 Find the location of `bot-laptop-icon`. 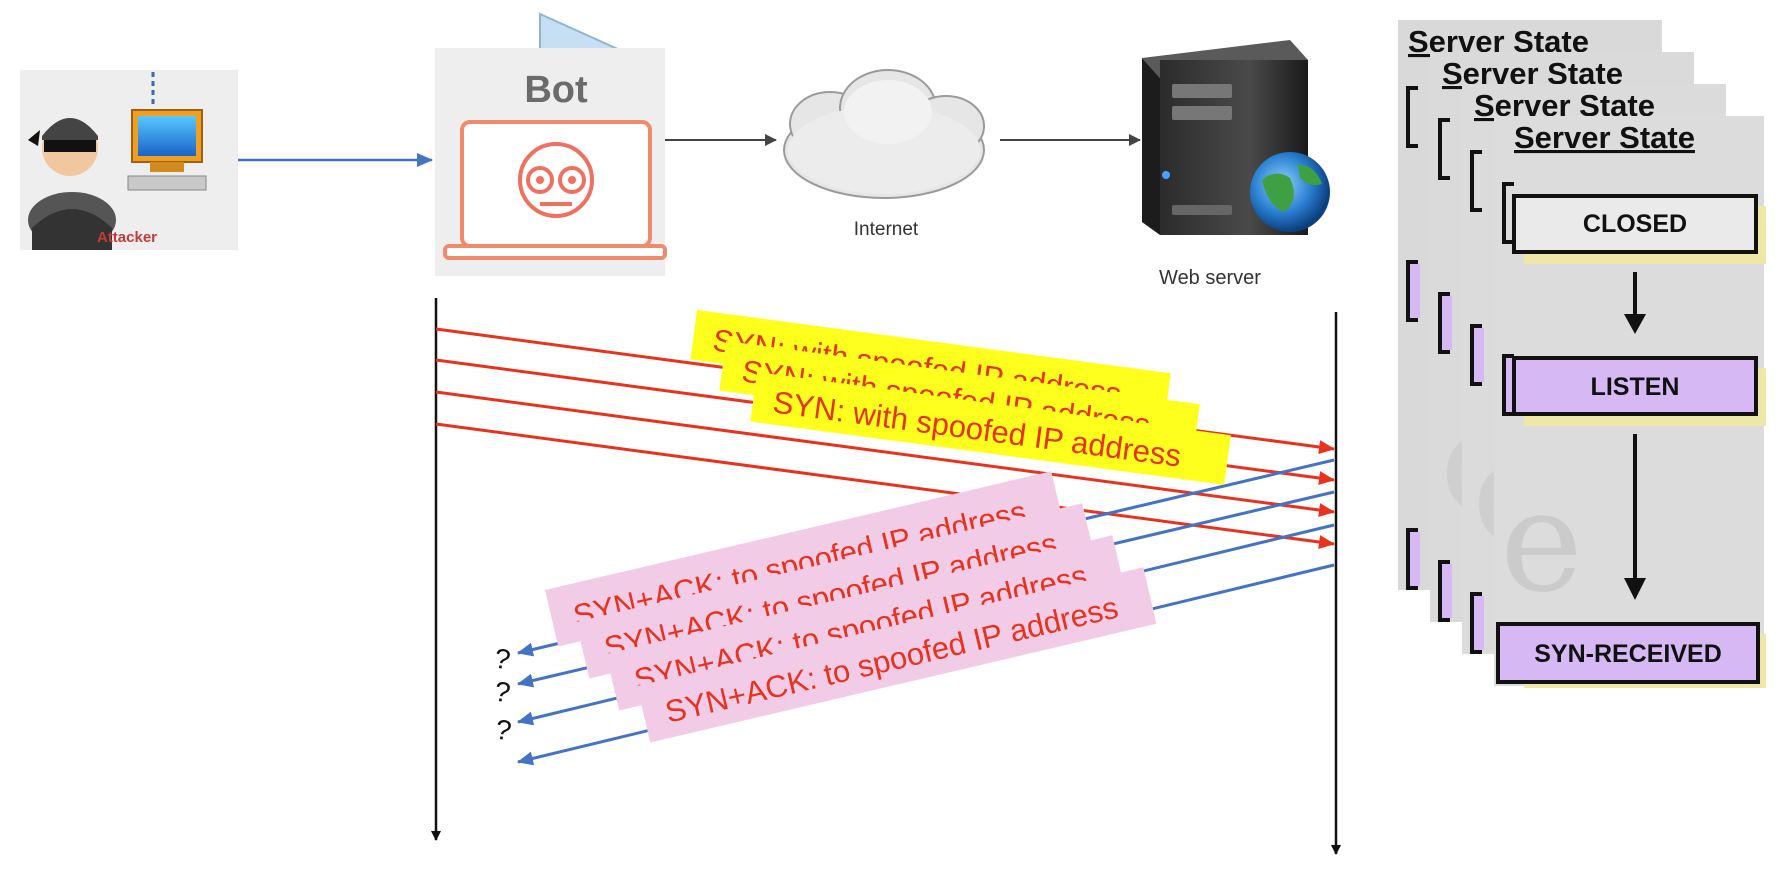

bot-laptop-icon is located at coordinates (555, 190).